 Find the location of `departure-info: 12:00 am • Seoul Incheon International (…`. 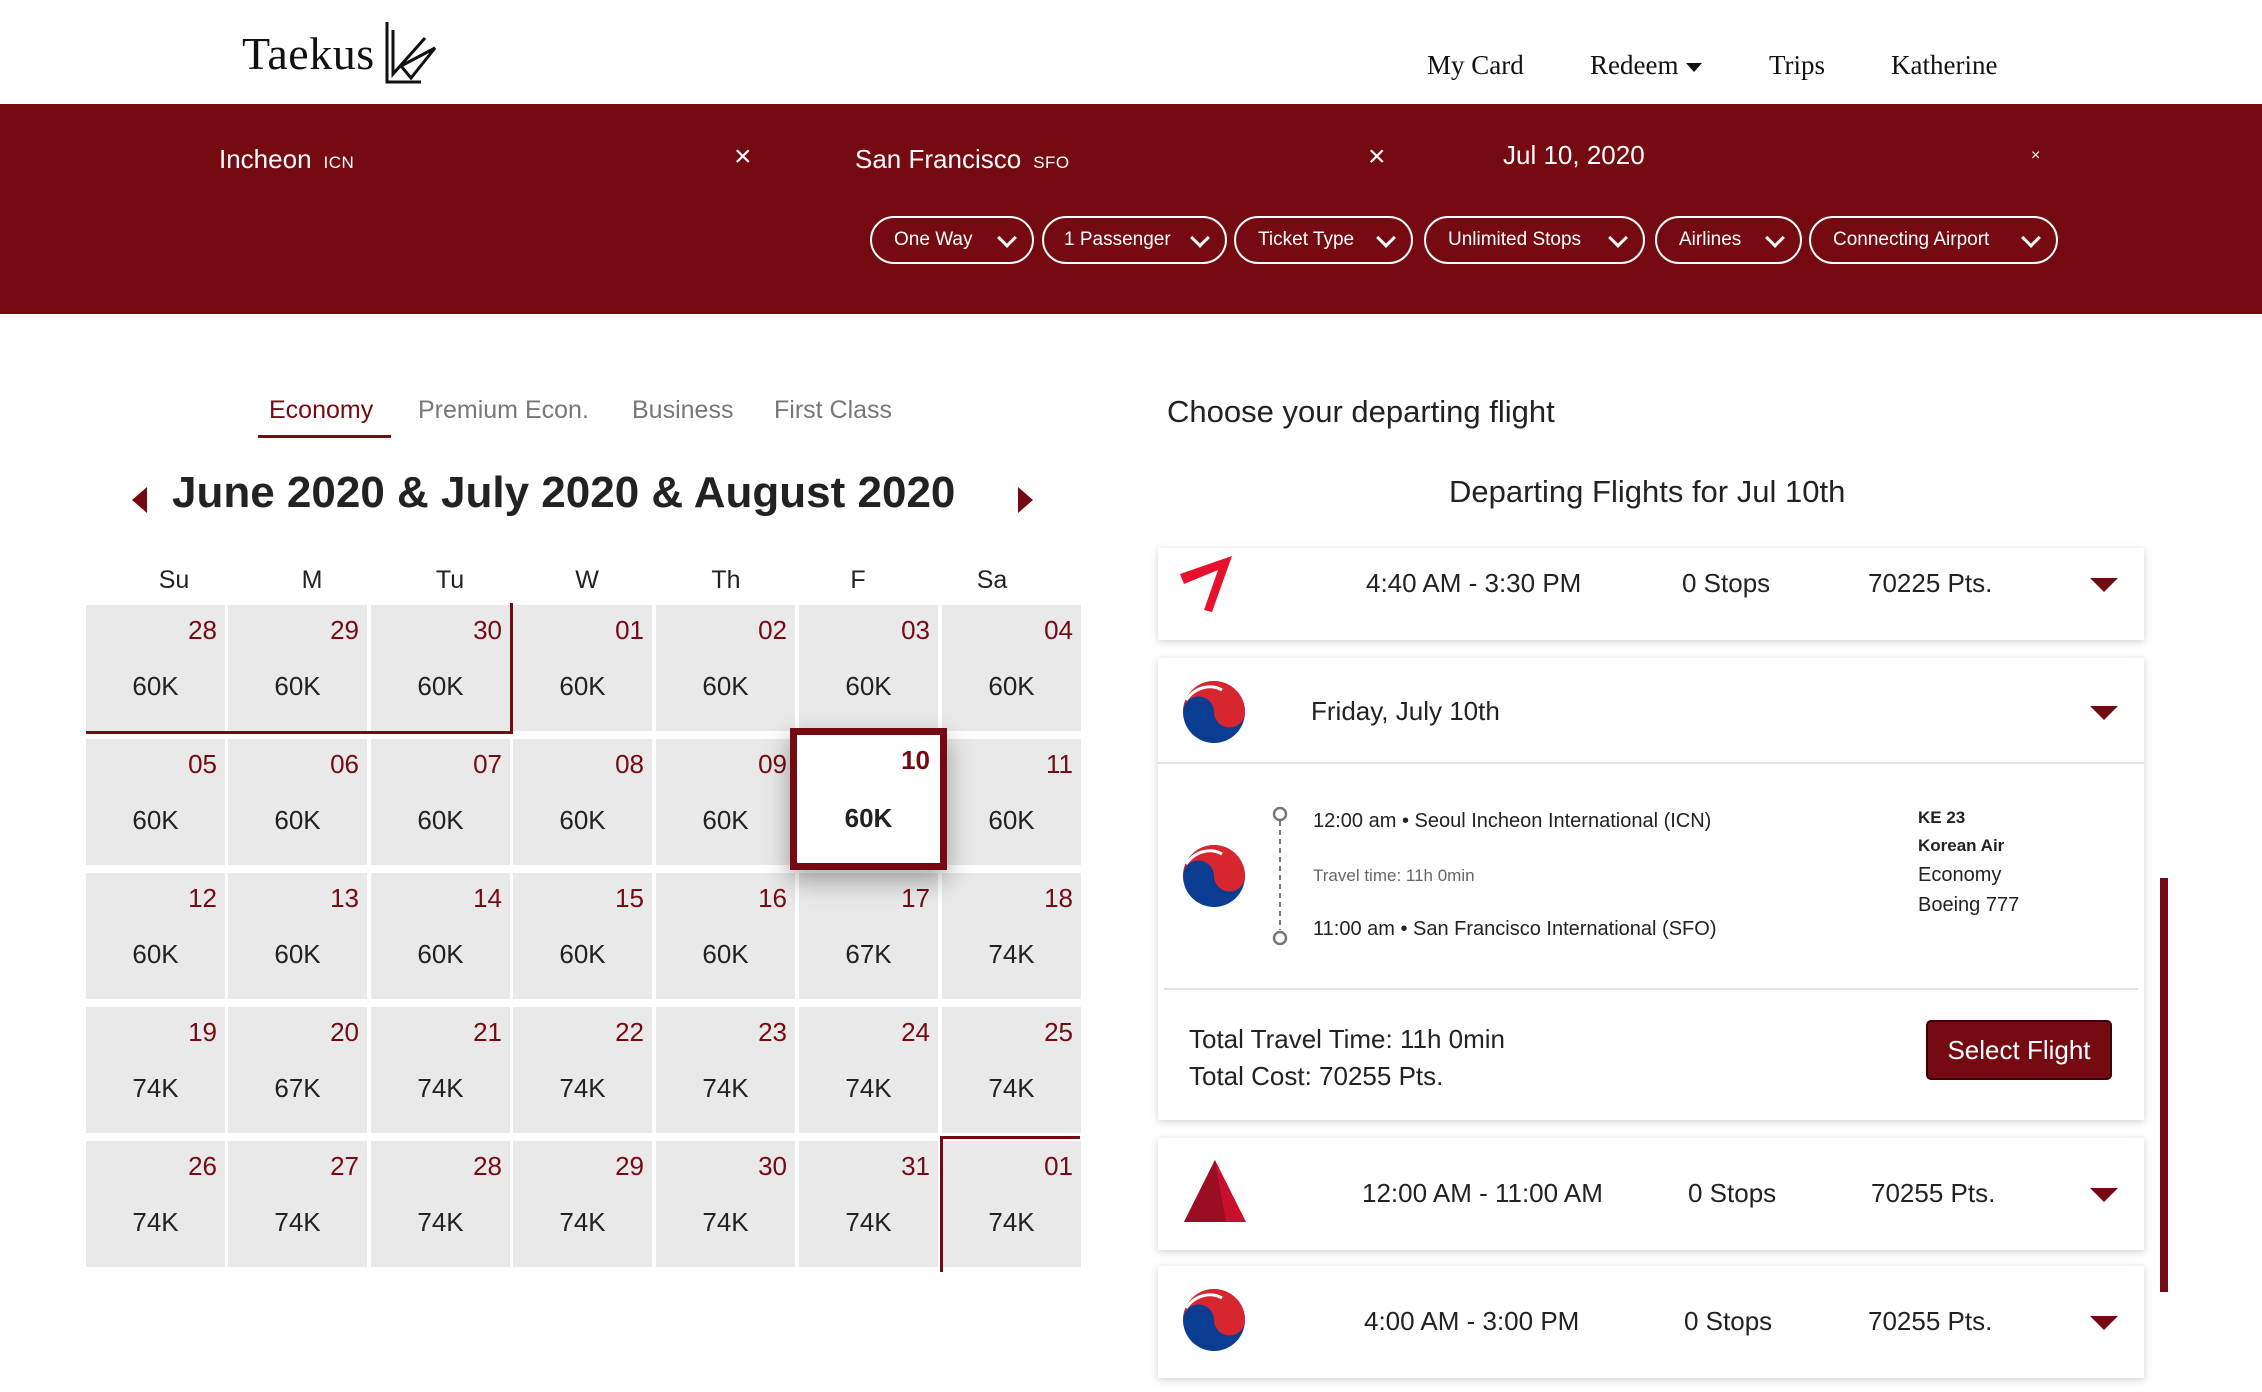

departure-info: 12:00 am • Seoul Incheon International (… is located at coordinates (1512, 821).